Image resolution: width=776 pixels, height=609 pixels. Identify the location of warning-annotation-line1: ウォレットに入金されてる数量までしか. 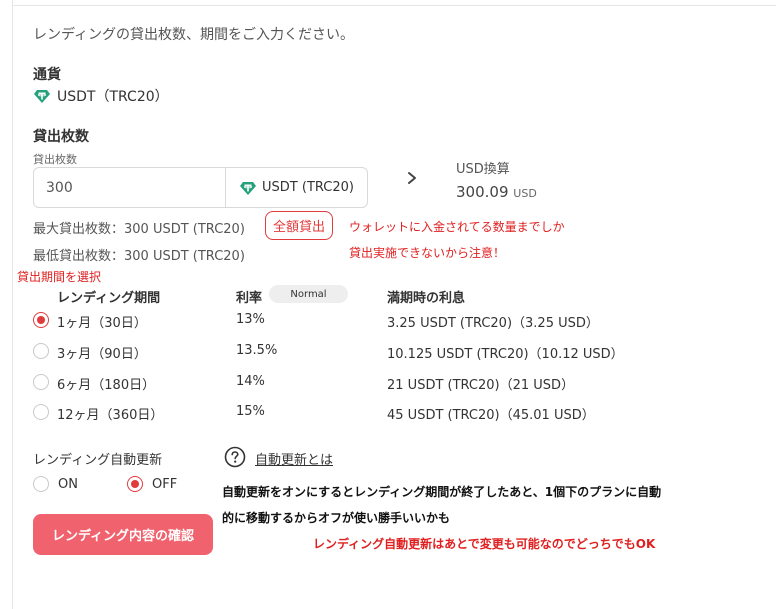
(457, 227).